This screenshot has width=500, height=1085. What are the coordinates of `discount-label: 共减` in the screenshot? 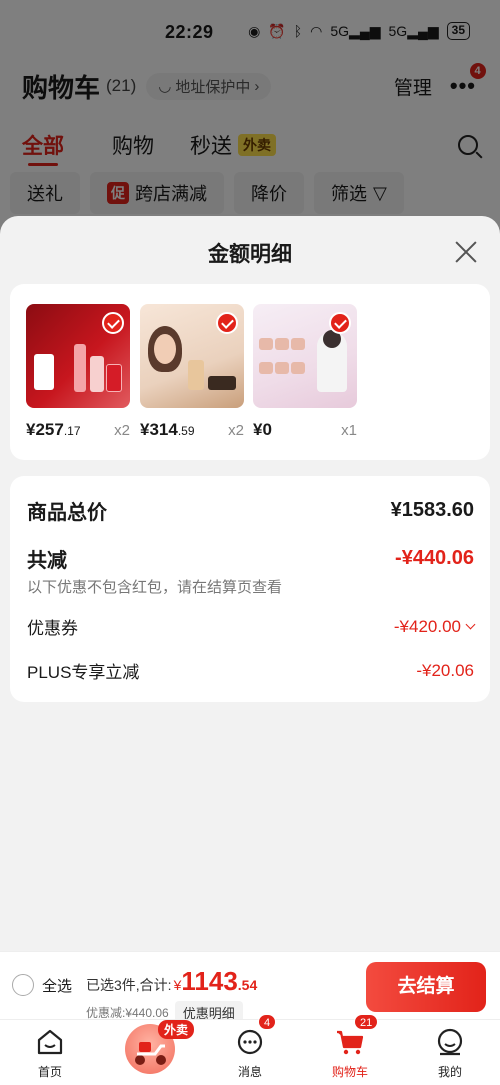 It's located at (47, 561).